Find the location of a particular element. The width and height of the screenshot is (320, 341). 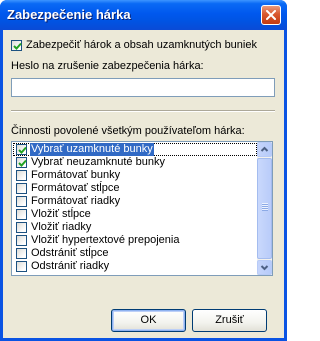

close-icon is located at coordinates (271, 15).